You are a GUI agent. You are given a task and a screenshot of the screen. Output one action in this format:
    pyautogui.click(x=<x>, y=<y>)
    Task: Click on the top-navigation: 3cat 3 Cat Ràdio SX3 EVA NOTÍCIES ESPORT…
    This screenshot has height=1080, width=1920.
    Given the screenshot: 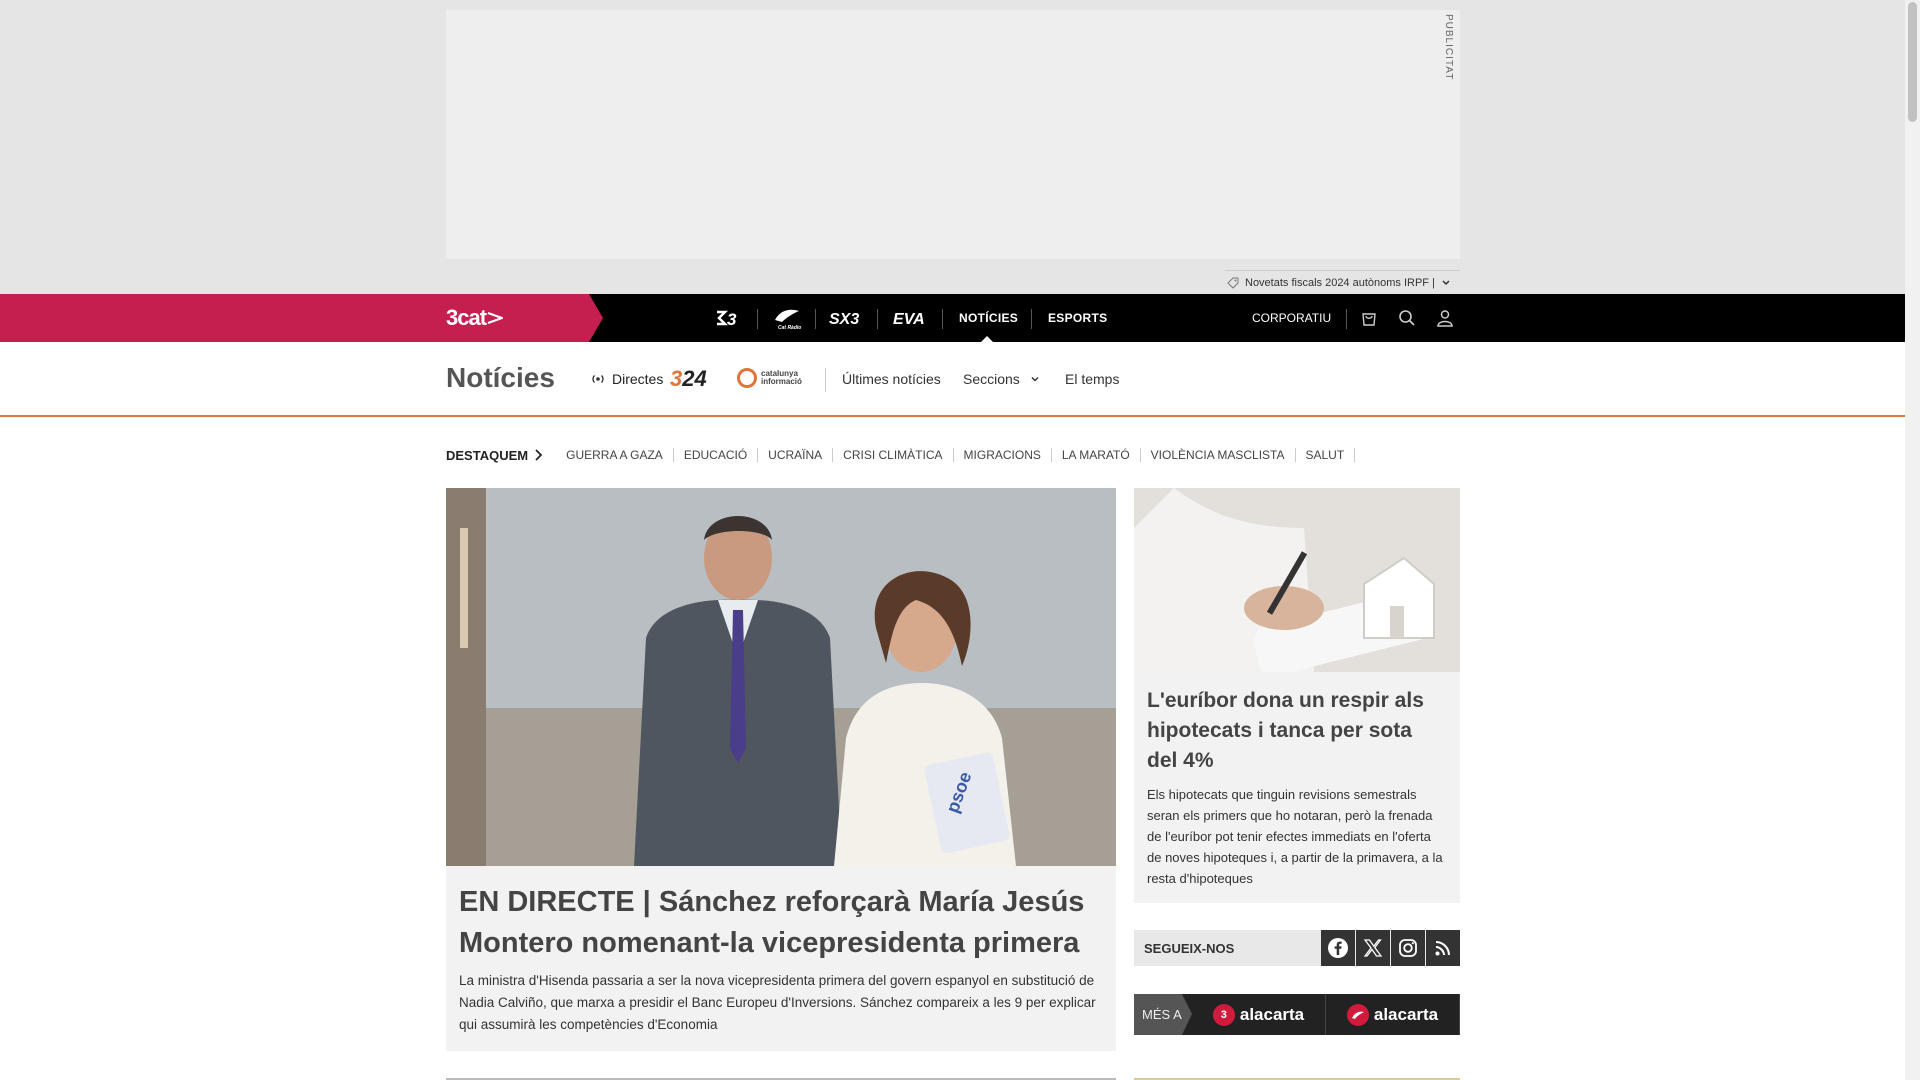 What is the action you would take?
    pyautogui.click(x=952, y=318)
    